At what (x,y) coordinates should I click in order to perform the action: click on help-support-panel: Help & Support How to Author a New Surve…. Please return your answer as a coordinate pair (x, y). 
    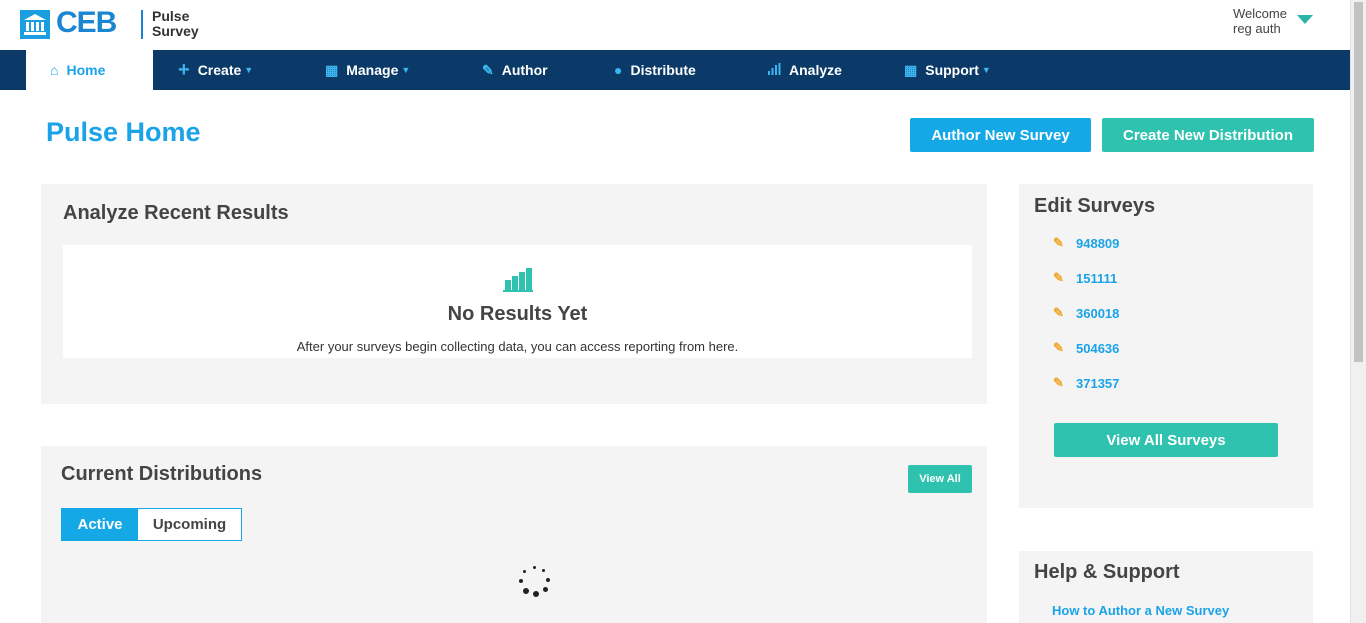
    Looking at the image, I should click on (1166, 587).